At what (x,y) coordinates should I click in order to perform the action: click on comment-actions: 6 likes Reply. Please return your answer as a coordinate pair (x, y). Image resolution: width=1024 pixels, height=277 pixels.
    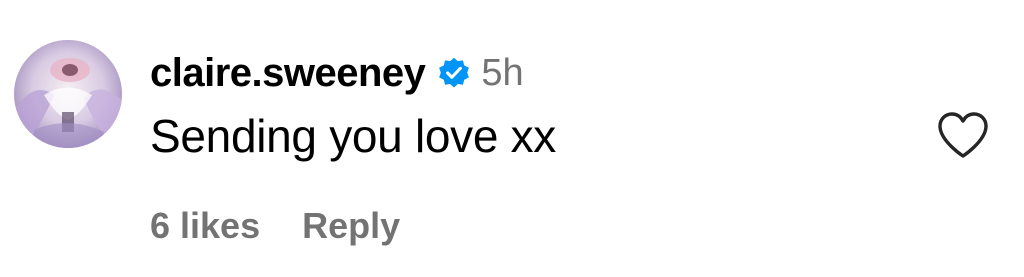
    Looking at the image, I should click on (296, 226).